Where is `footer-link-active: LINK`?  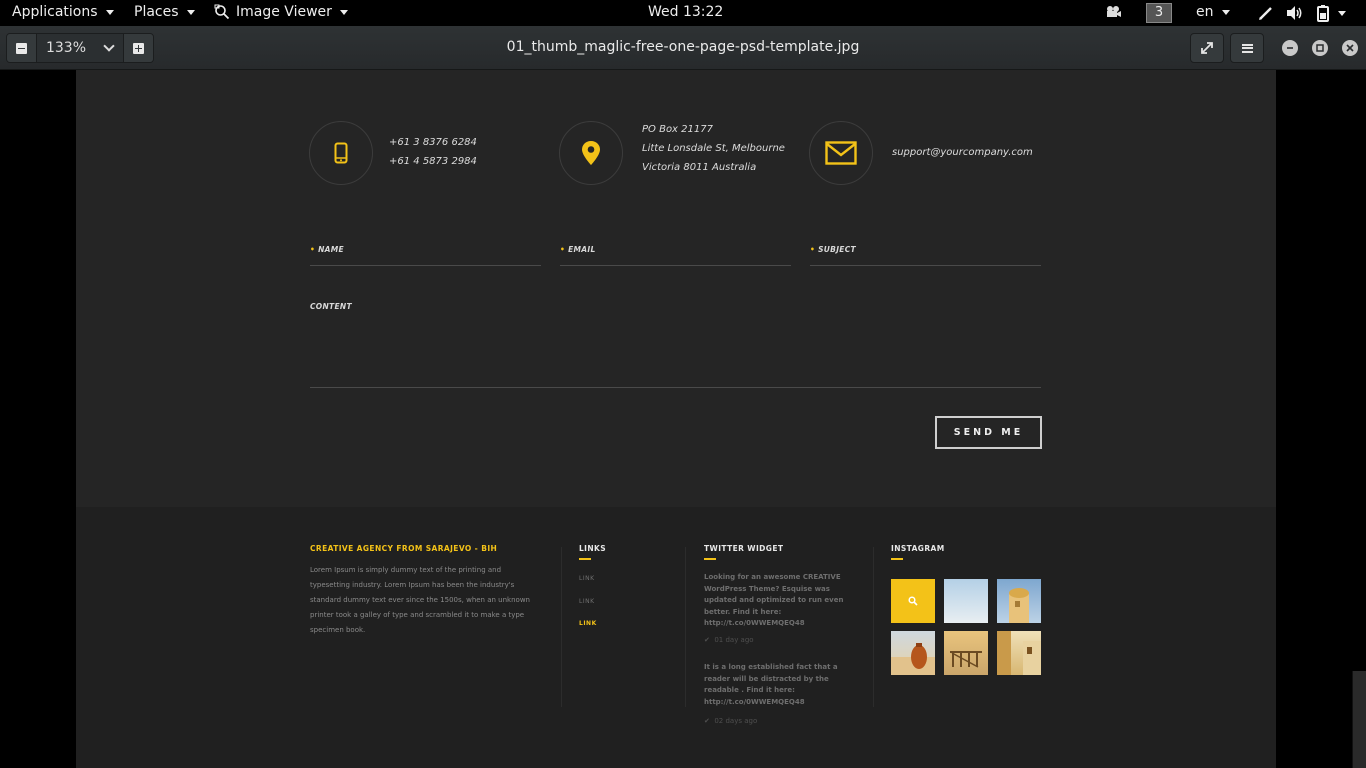
footer-link-active: LINK is located at coordinates (588, 623).